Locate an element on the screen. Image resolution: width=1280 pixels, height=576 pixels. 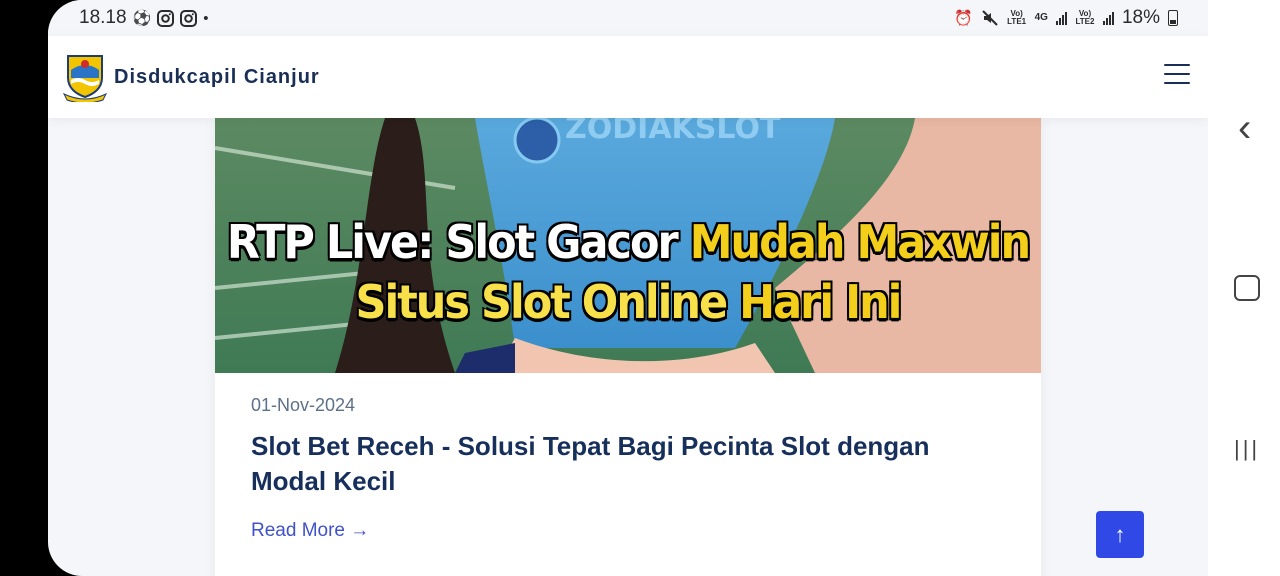
post-date: 01-Nov-2024 is located at coordinates (303, 405).